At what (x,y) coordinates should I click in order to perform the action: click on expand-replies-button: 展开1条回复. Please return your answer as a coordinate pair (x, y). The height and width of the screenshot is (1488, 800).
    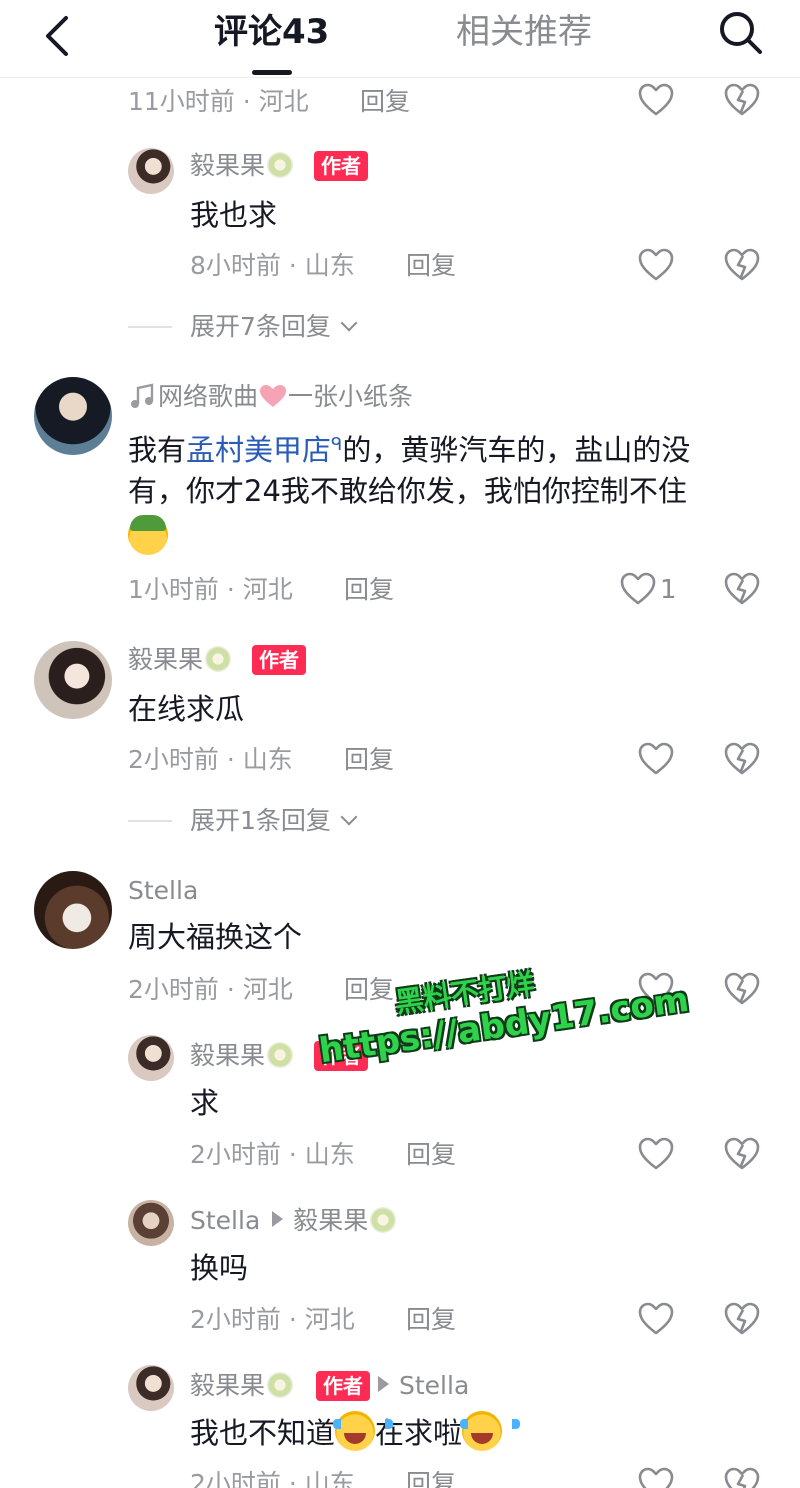
    Looking at the image, I should click on (274, 821).